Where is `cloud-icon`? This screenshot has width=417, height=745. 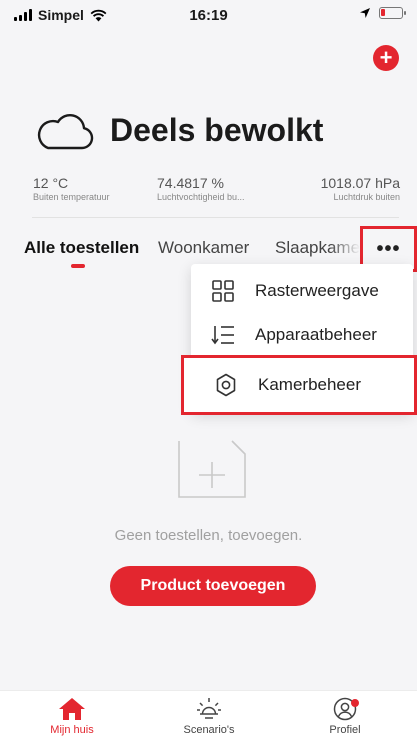 cloud-icon is located at coordinates (65, 131).